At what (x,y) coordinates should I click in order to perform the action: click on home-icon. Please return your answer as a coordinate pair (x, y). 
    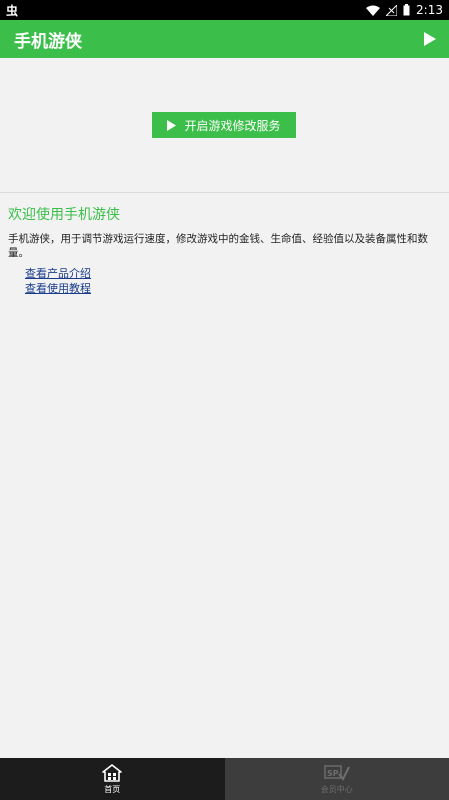
    Looking at the image, I should click on (112, 772).